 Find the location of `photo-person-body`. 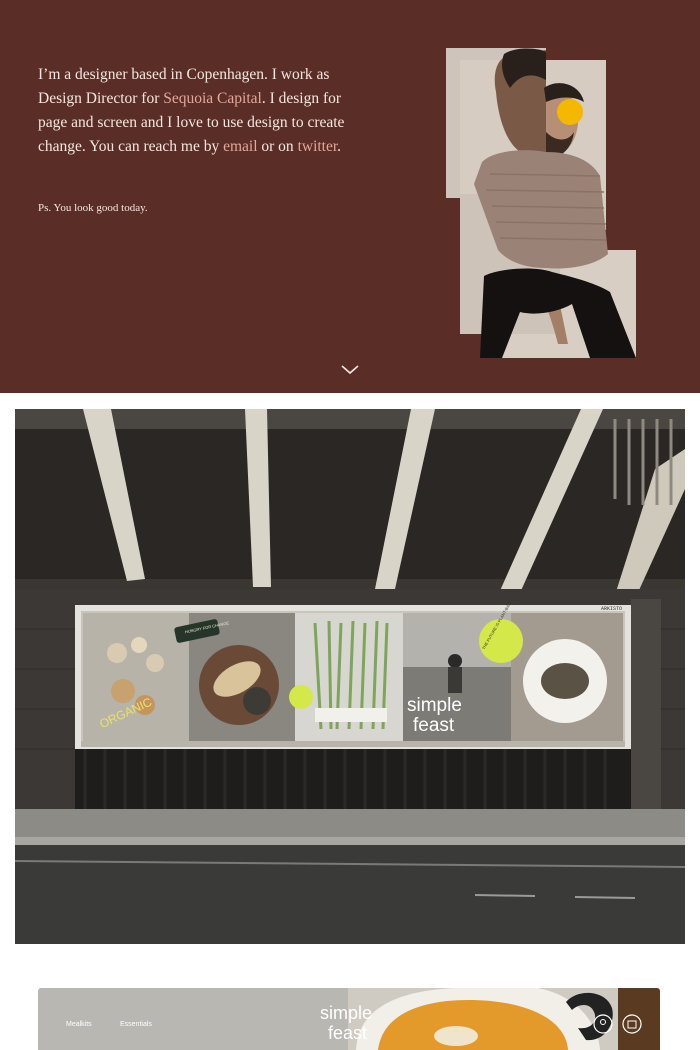

photo-person-body is located at coordinates (455, 680).